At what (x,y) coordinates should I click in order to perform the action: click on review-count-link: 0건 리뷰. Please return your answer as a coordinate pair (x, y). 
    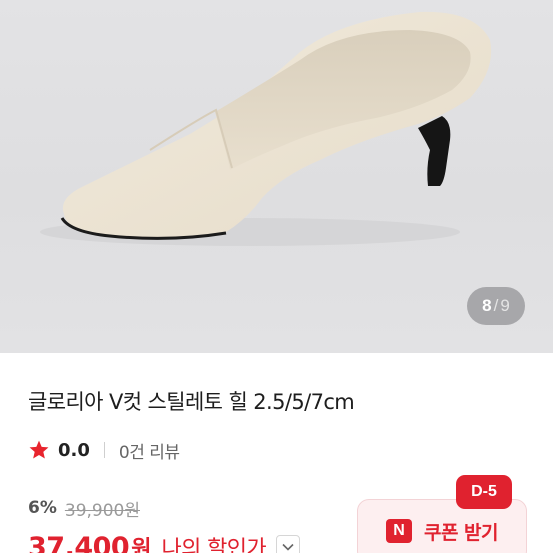
    Looking at the image, I should click on (149, 450).